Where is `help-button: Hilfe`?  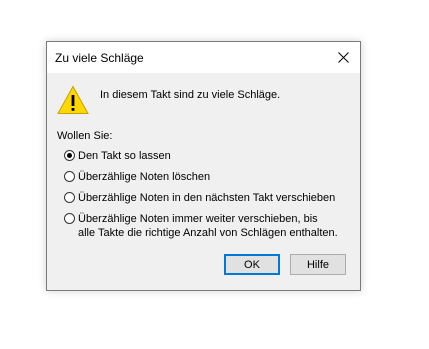 help-button: Hilfe is located at coordinates (318, 264).